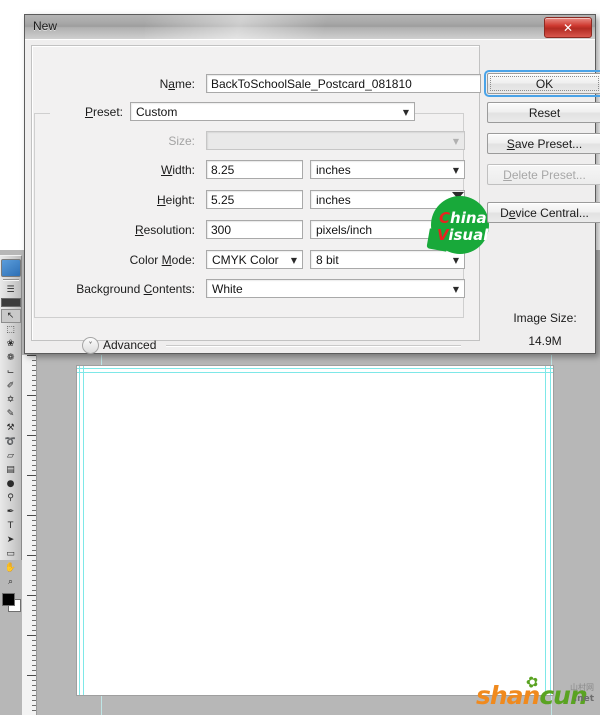 The image size is (600, 715). What do you see at coordinates (11, 526) in the screenshot?
I see `type-tool: T` at bounding box center [11, 526].